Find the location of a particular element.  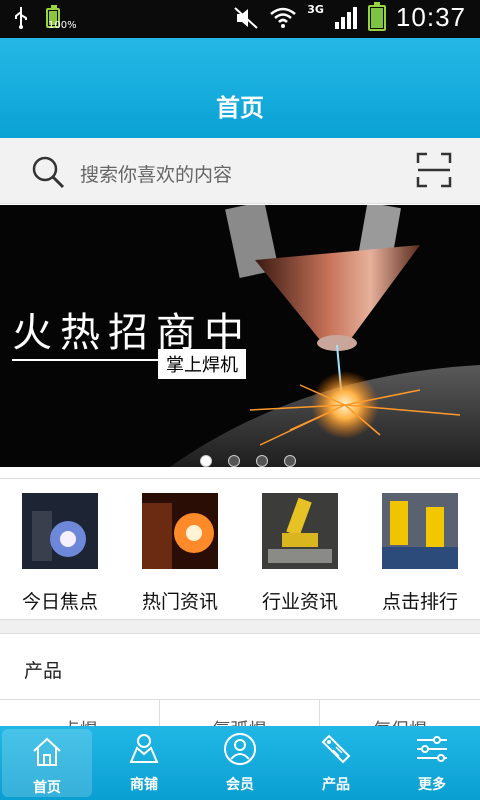

category-top-clicks: 点击排行 is located at coordinates (420, 553).